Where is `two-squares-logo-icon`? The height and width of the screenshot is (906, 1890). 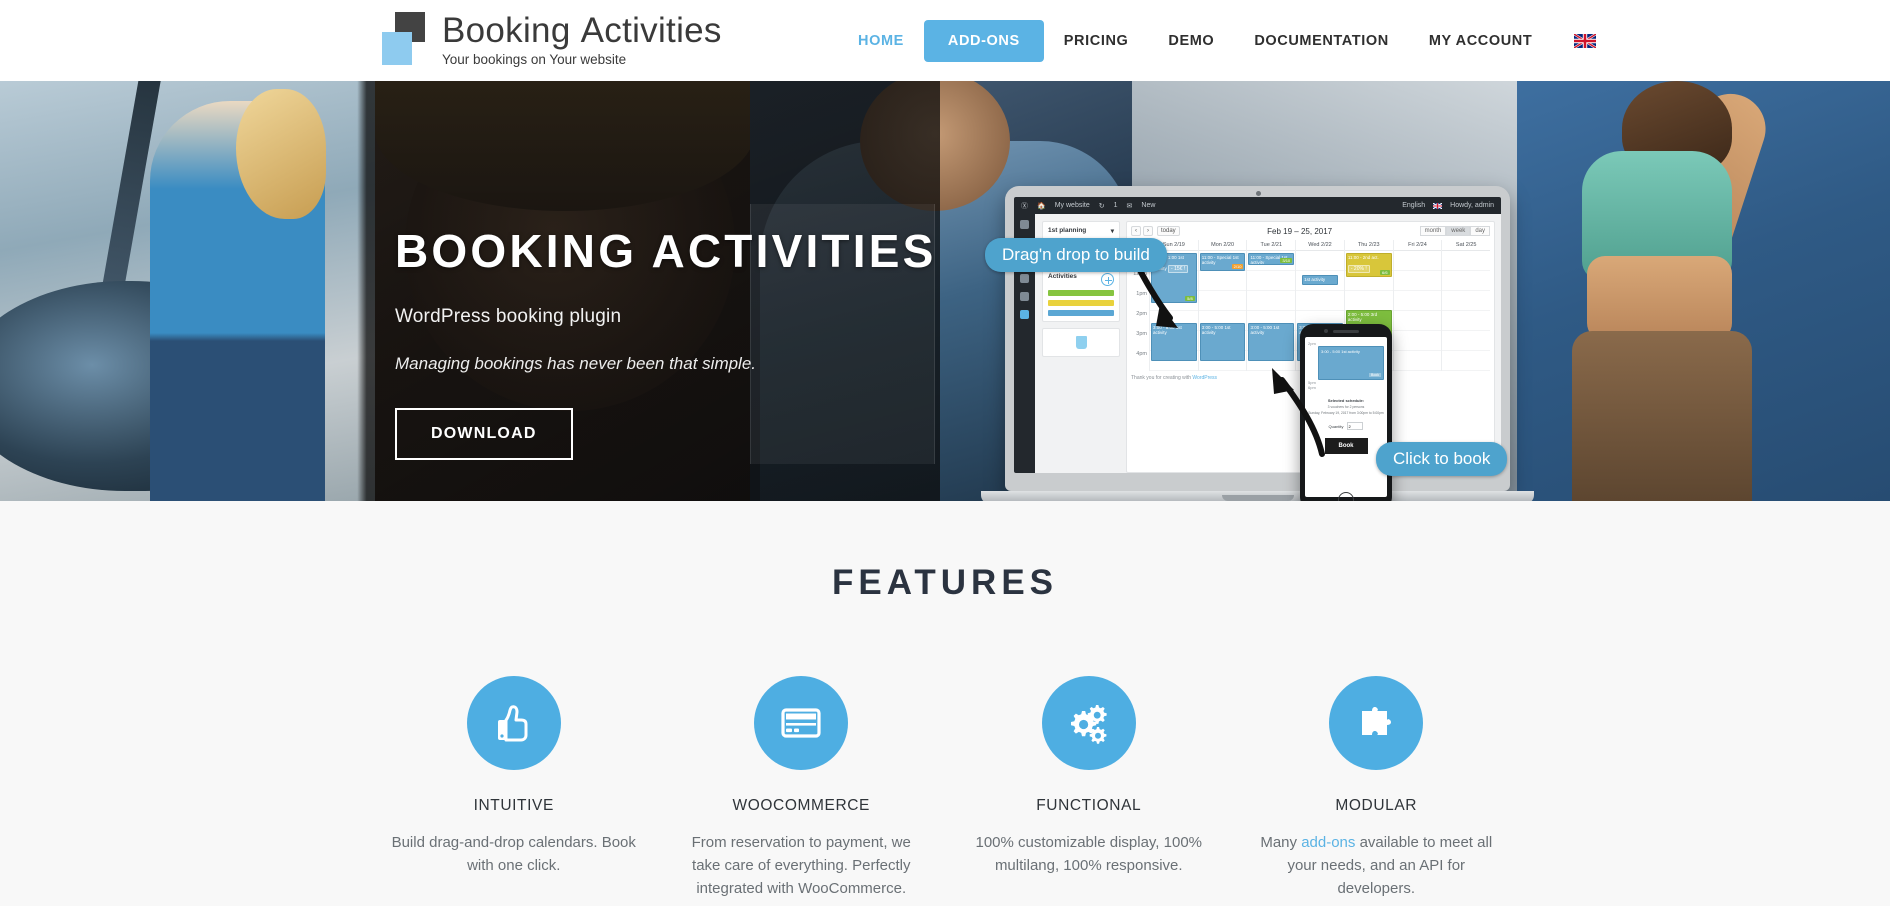
two-squares-logo-icon is located at coordinates (406, 36).